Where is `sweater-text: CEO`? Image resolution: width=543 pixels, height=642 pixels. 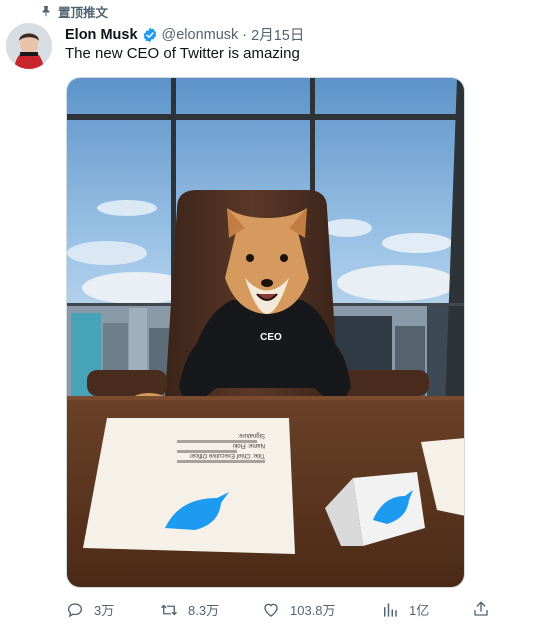
sweater-text: CEO is located at coordinates (271, 337).